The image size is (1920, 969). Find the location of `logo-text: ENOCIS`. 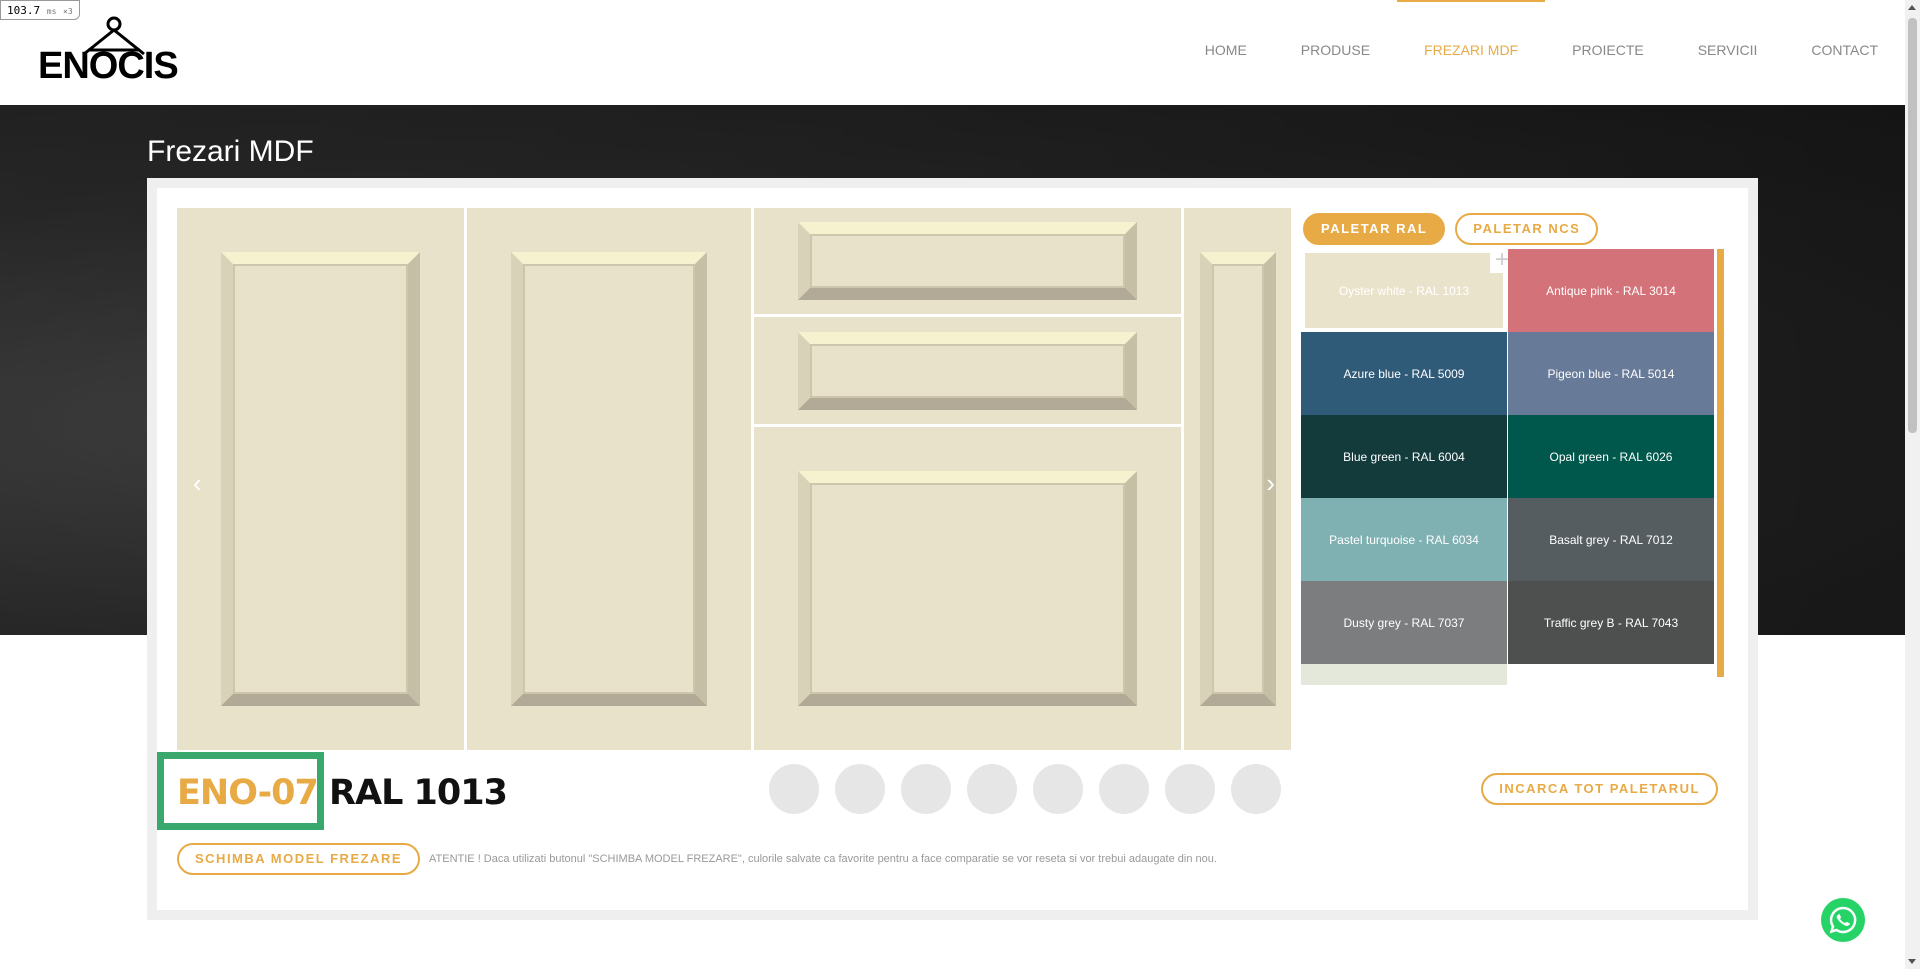

logo-text: ENOCIS is located at coordinates (108, 66).